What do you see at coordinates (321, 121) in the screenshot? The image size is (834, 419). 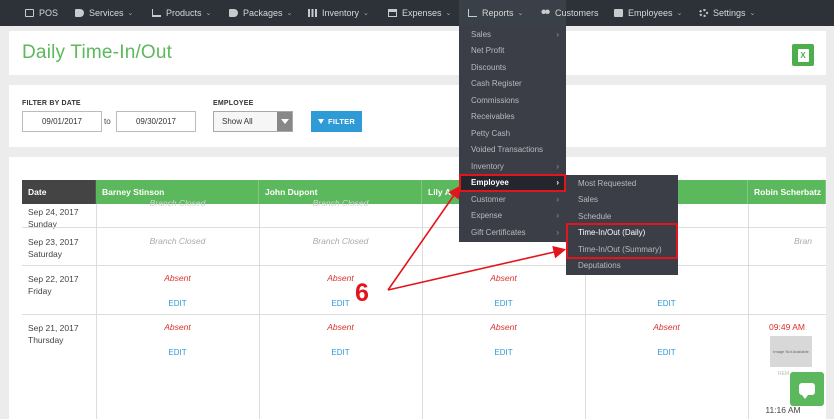 I see `funnel-icon` at bounding box center [321, 121].